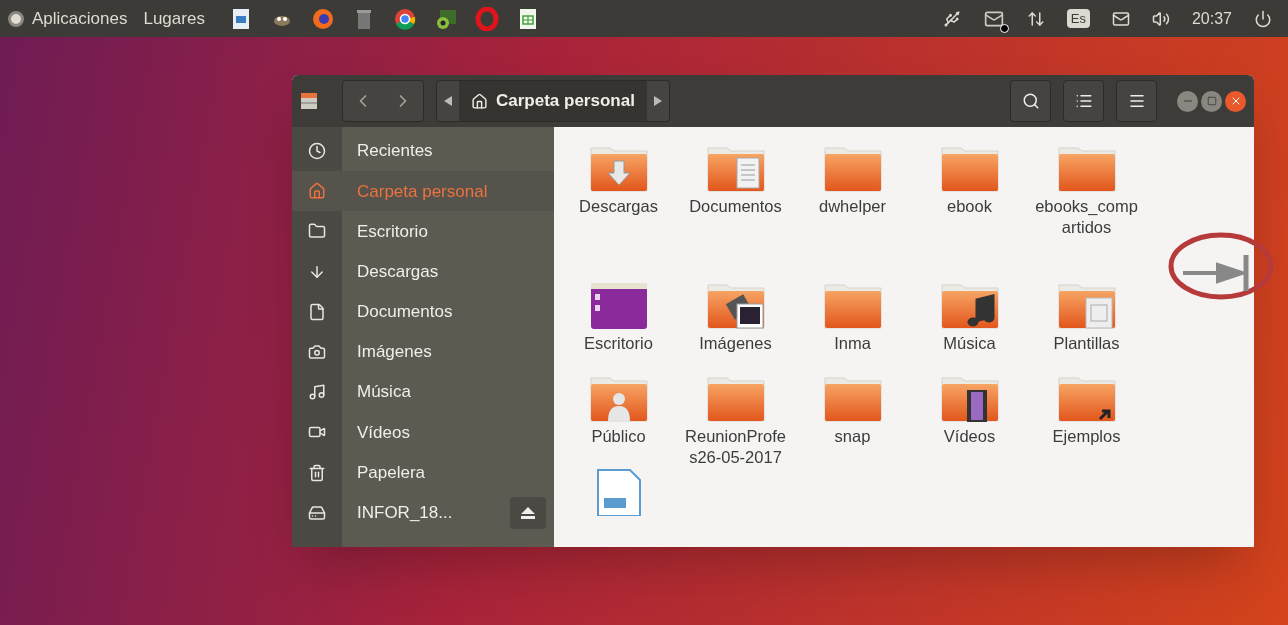  Describe the element at coordinates (1086, 343) in the screenshot. I see `file-name: Plantillas` at that location.